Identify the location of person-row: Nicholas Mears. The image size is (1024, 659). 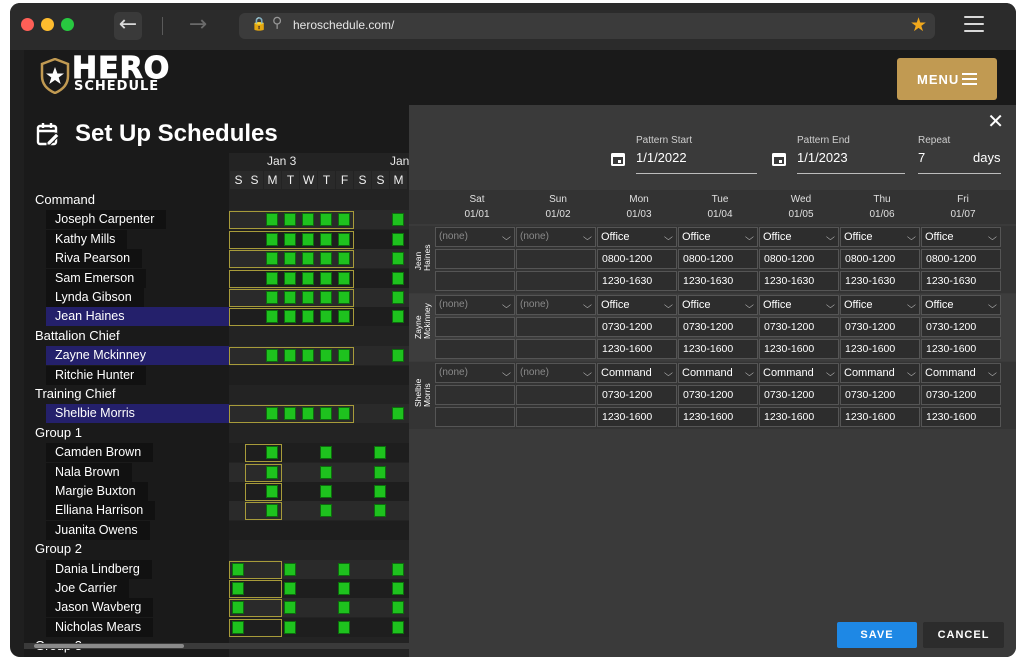
(100, 627).